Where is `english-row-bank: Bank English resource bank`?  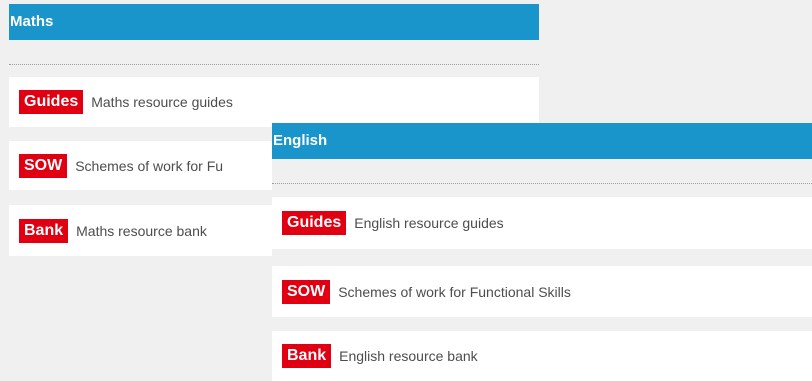
english-row-bank: Bank English resource bank is located at coordinates (542, 356).